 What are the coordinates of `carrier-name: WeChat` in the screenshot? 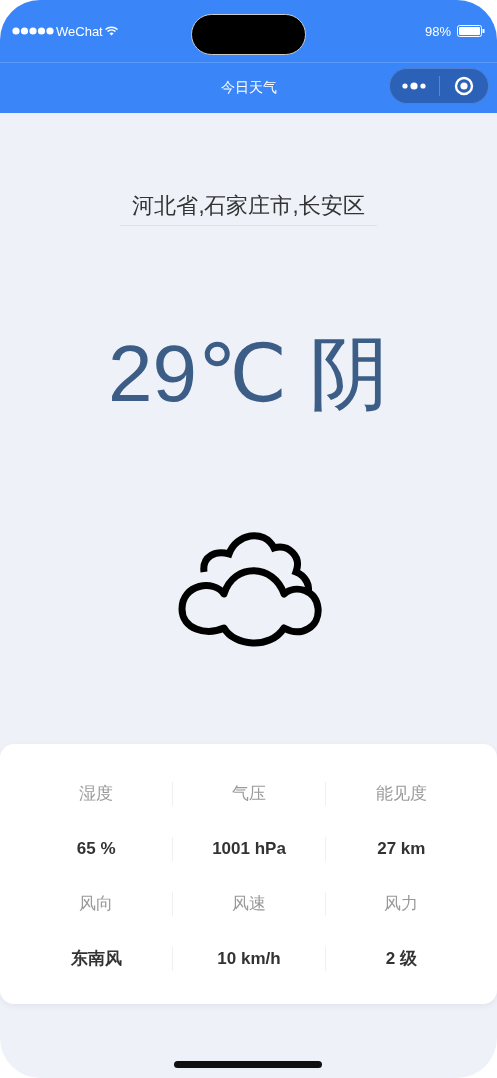 It's located at (79, 31).